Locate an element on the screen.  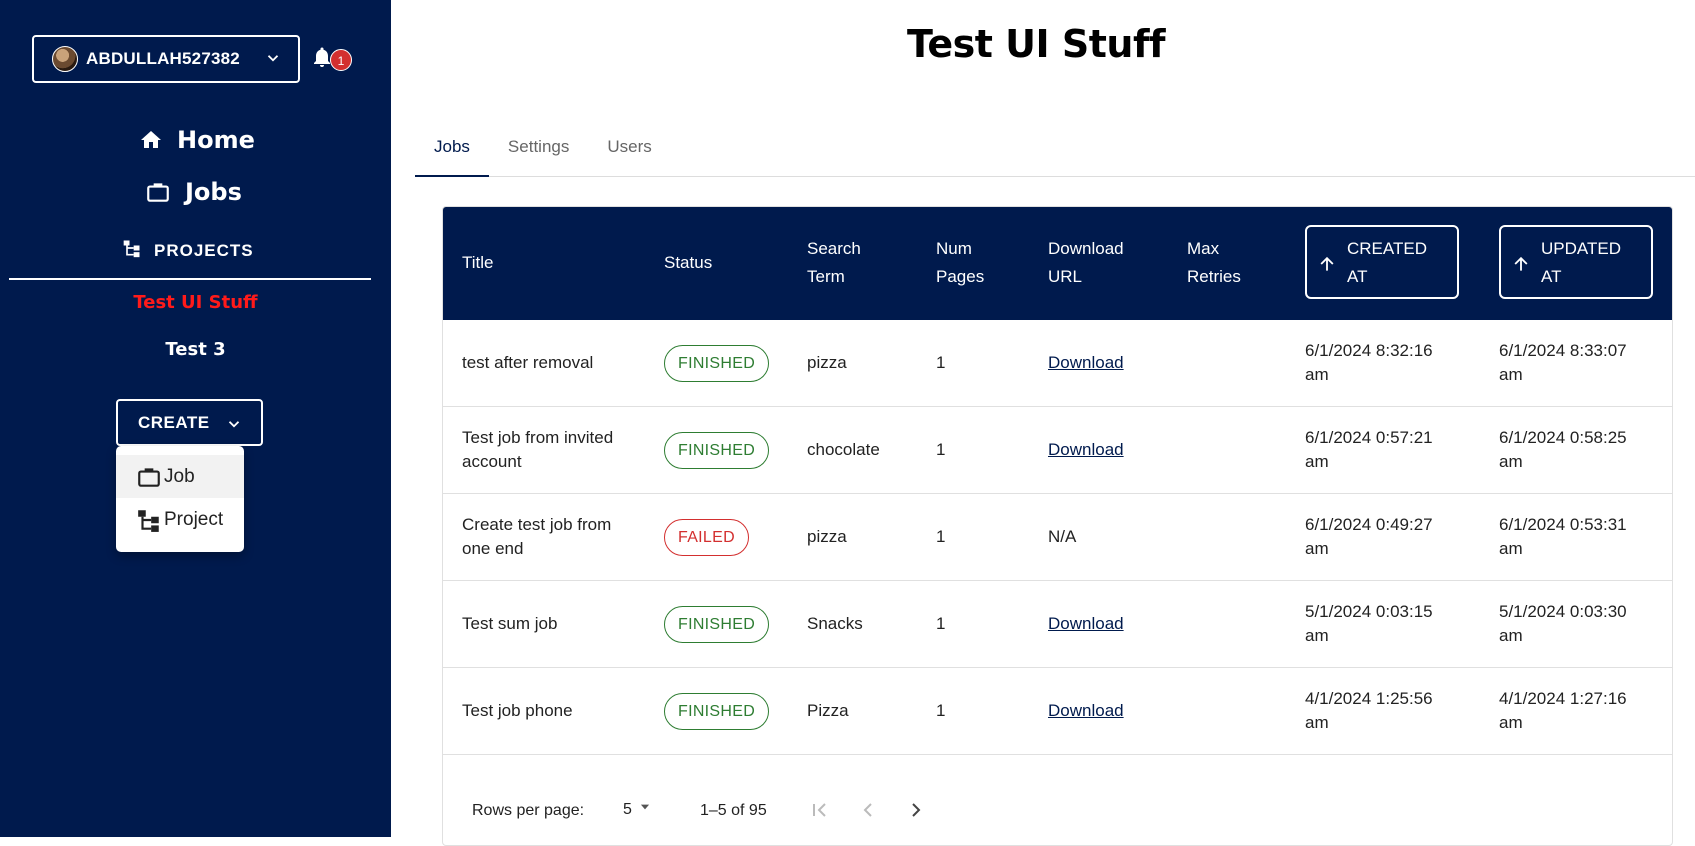
tab-users: Users is located at coordinates (629, 152).